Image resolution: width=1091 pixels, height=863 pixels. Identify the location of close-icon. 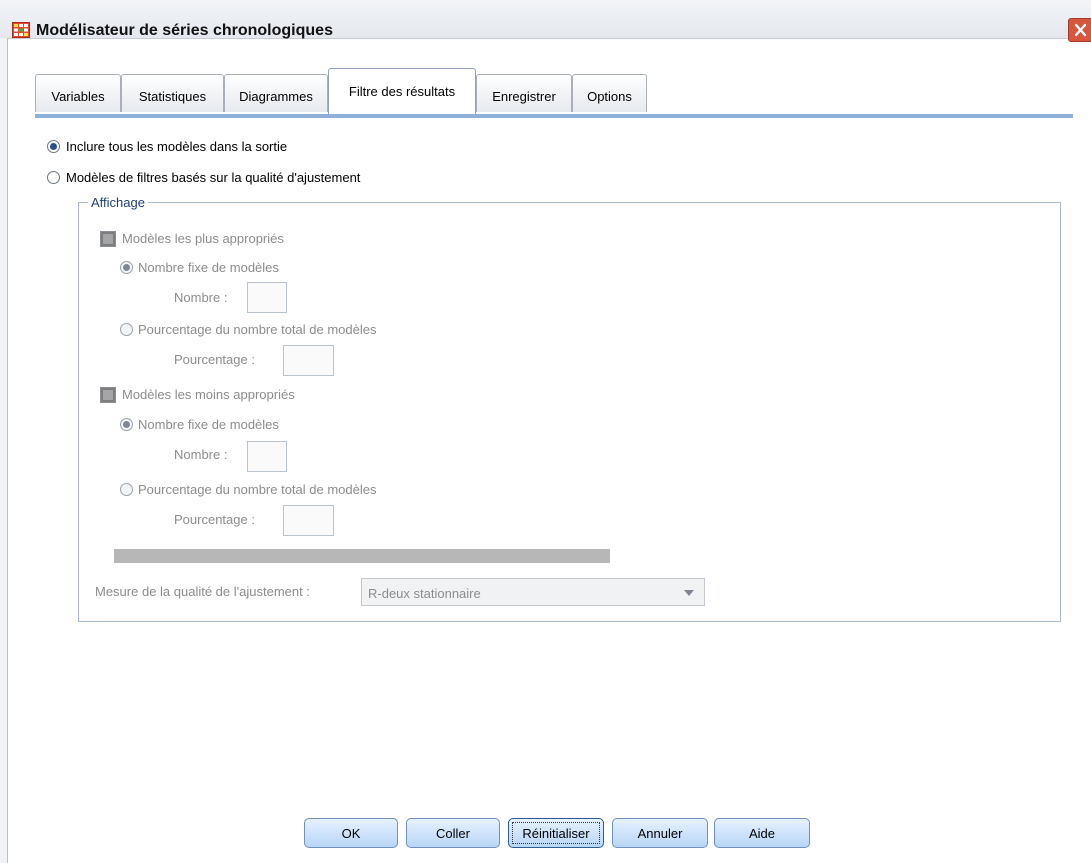
(1080, 30).